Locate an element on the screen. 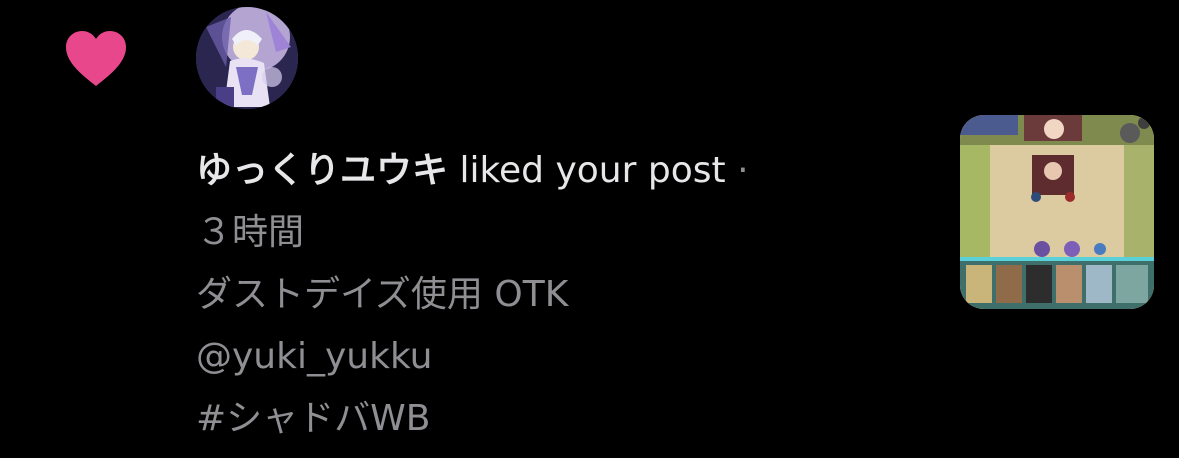 This screenshot has width=1179, height=458. timestamp: ３時間 is located at coordinates (250, 232).